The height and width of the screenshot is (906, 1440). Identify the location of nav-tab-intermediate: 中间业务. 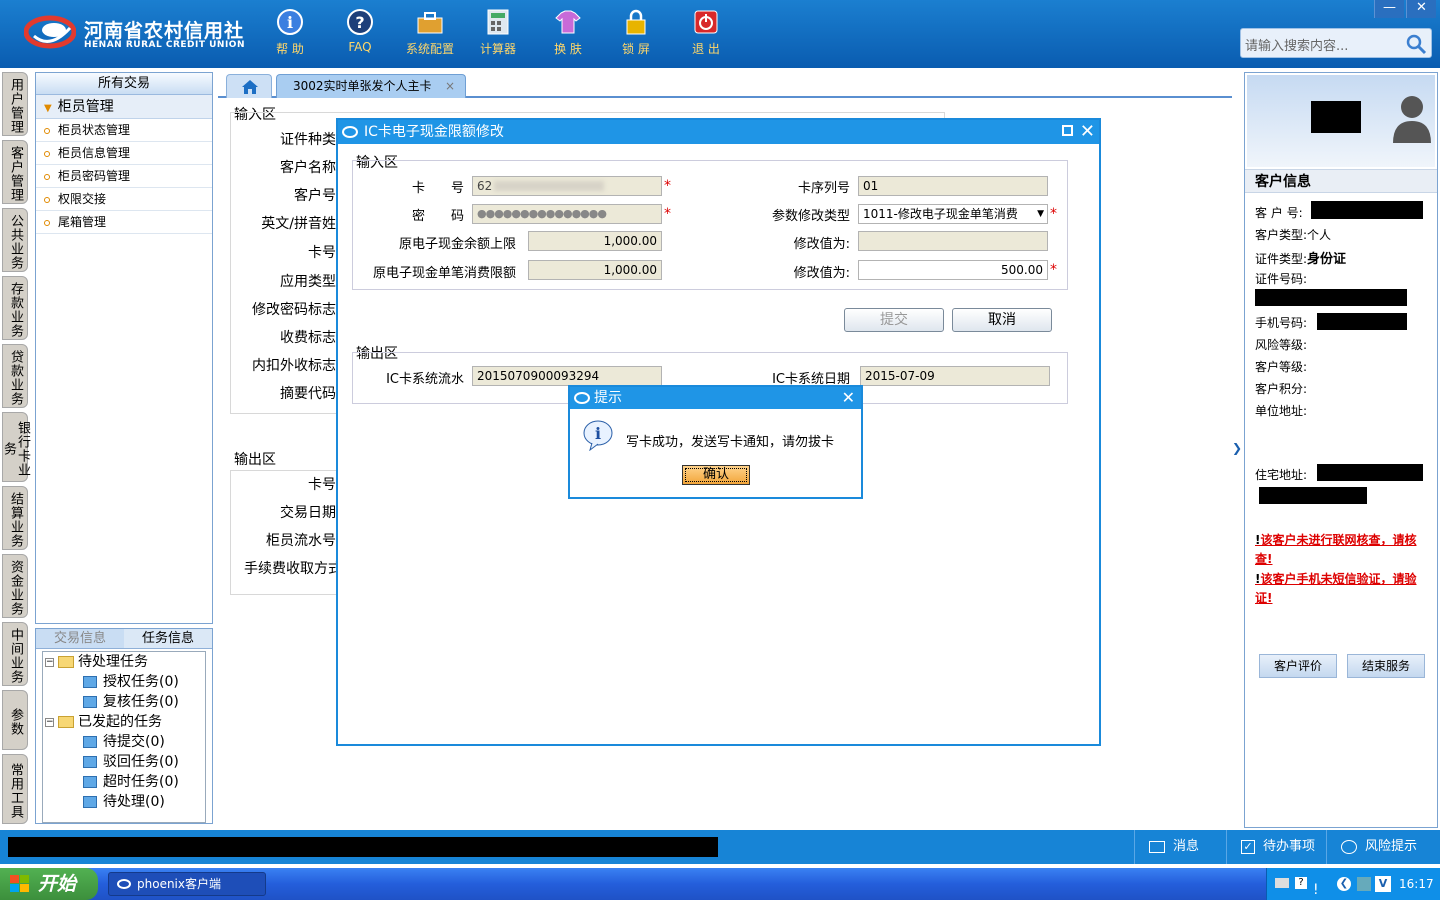
(15, 654).